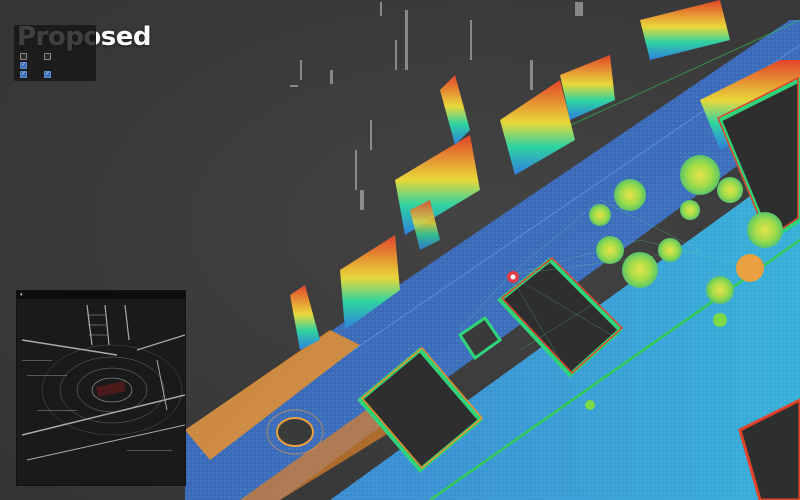 The height and width of the screenshot is (500, 800). Describe the element at coordinates (103, 382) in the screenshot. I see `submap-scan-render` at that location.